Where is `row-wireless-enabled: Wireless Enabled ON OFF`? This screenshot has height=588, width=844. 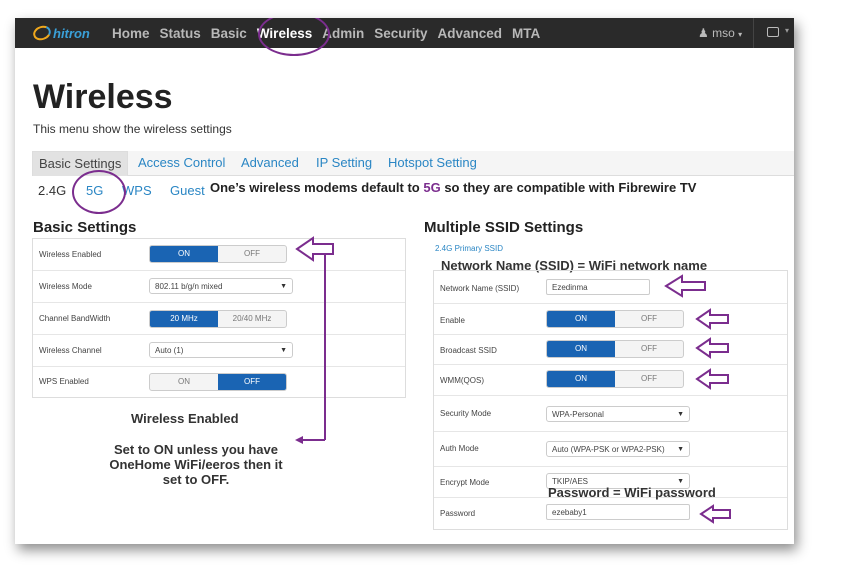 row-wireless-enabled: Wireless Enabled ON OFF is located at coordinates (219, 255).